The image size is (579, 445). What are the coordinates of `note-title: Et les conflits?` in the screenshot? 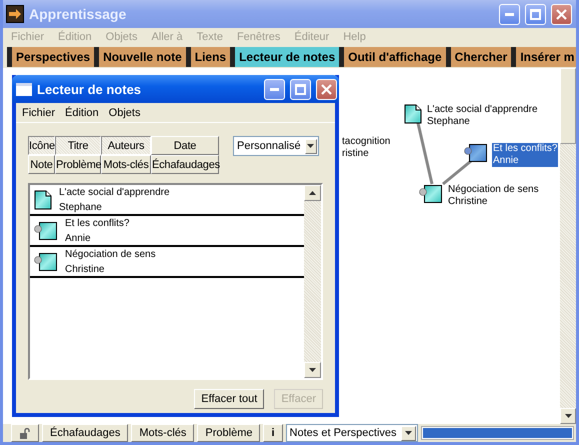 It's located at (97, 223).